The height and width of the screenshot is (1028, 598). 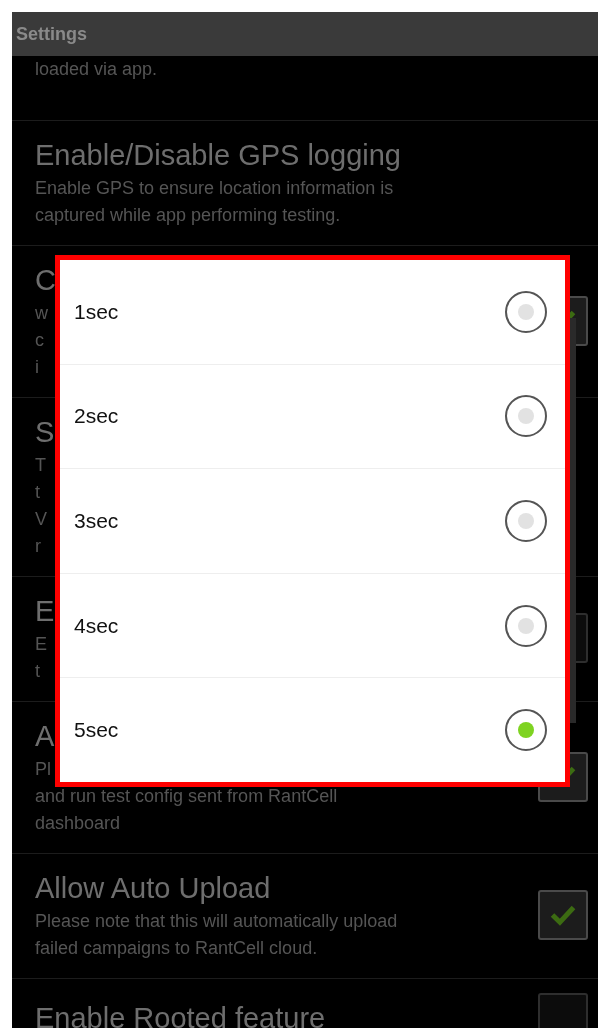 What do you see at coordinates (51, 34) in the screenshot?
I see `screen-title: Settings` at bounding box center [51, 34].